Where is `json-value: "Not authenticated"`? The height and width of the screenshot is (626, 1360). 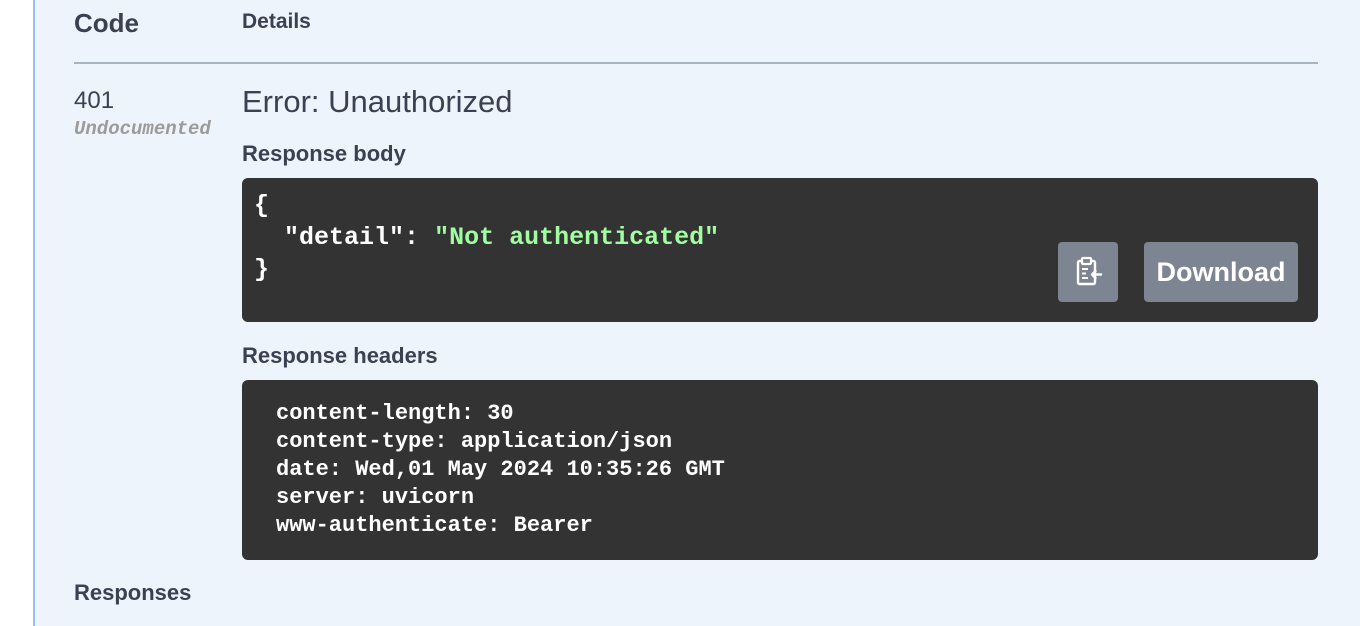 json-value: "Not authenticated" is located at coordinates (577, 237).